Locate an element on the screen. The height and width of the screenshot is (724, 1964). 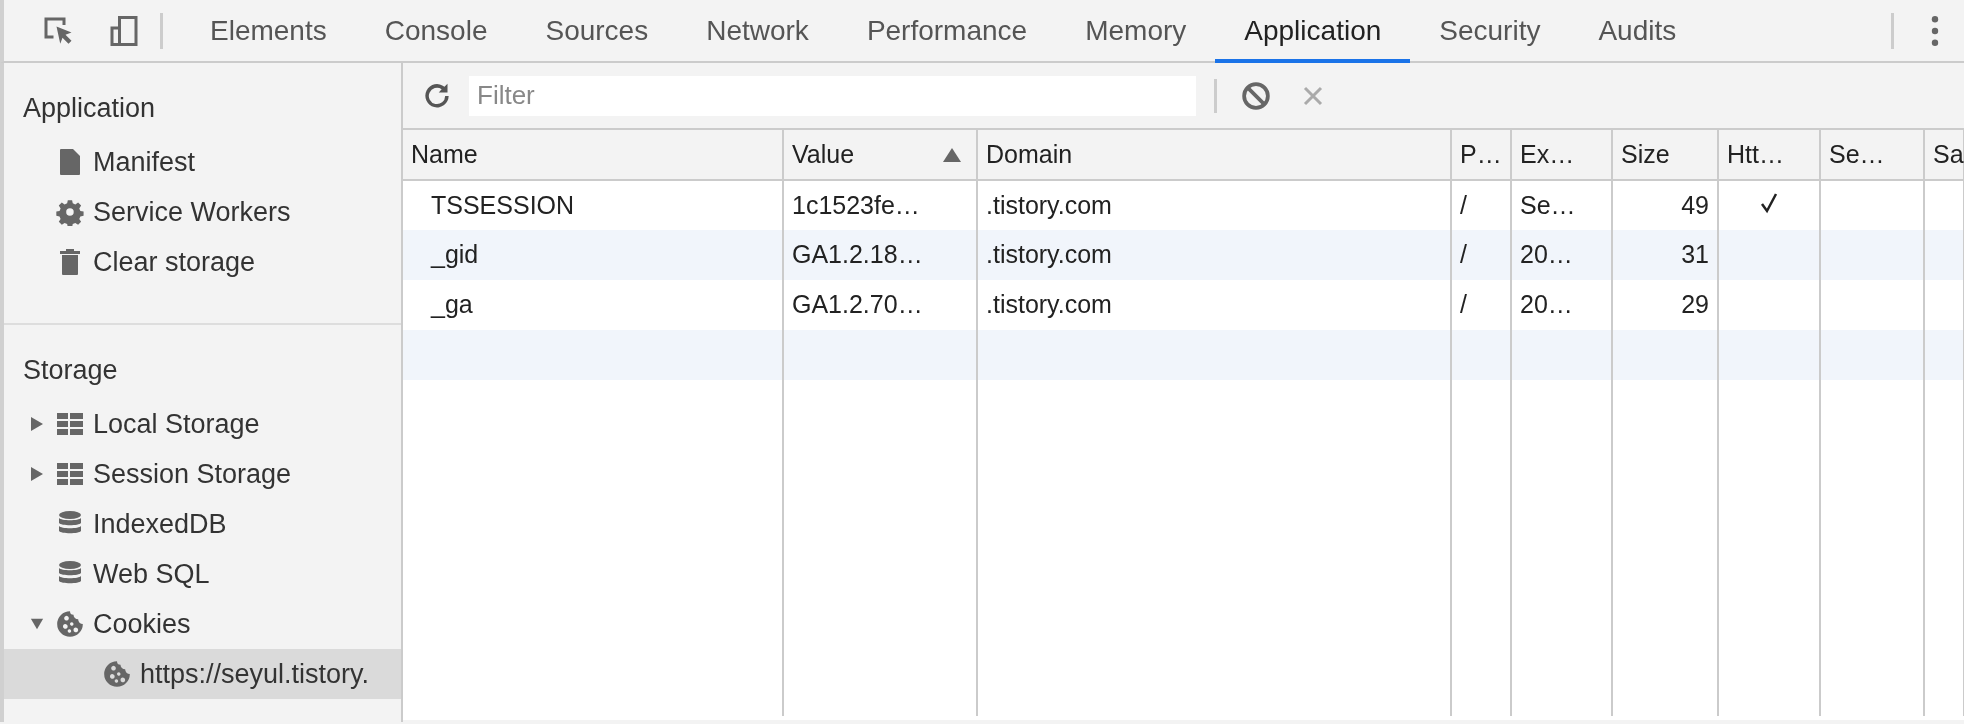
column-header: Sa is located at coordinates (1944, 155).